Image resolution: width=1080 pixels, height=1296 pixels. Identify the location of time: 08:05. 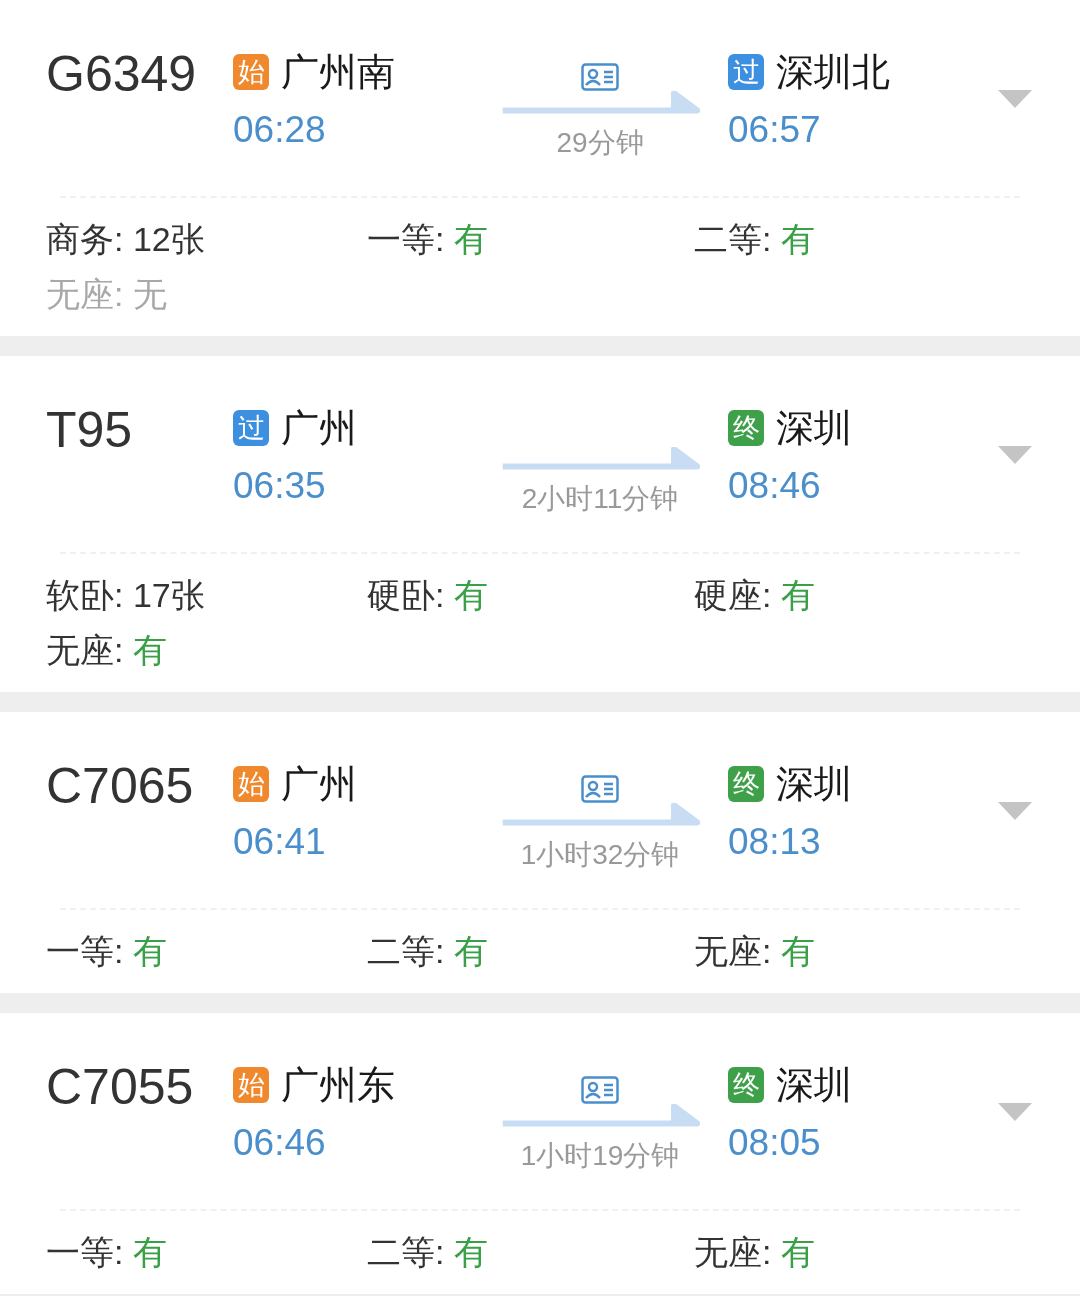
(775, 1143).